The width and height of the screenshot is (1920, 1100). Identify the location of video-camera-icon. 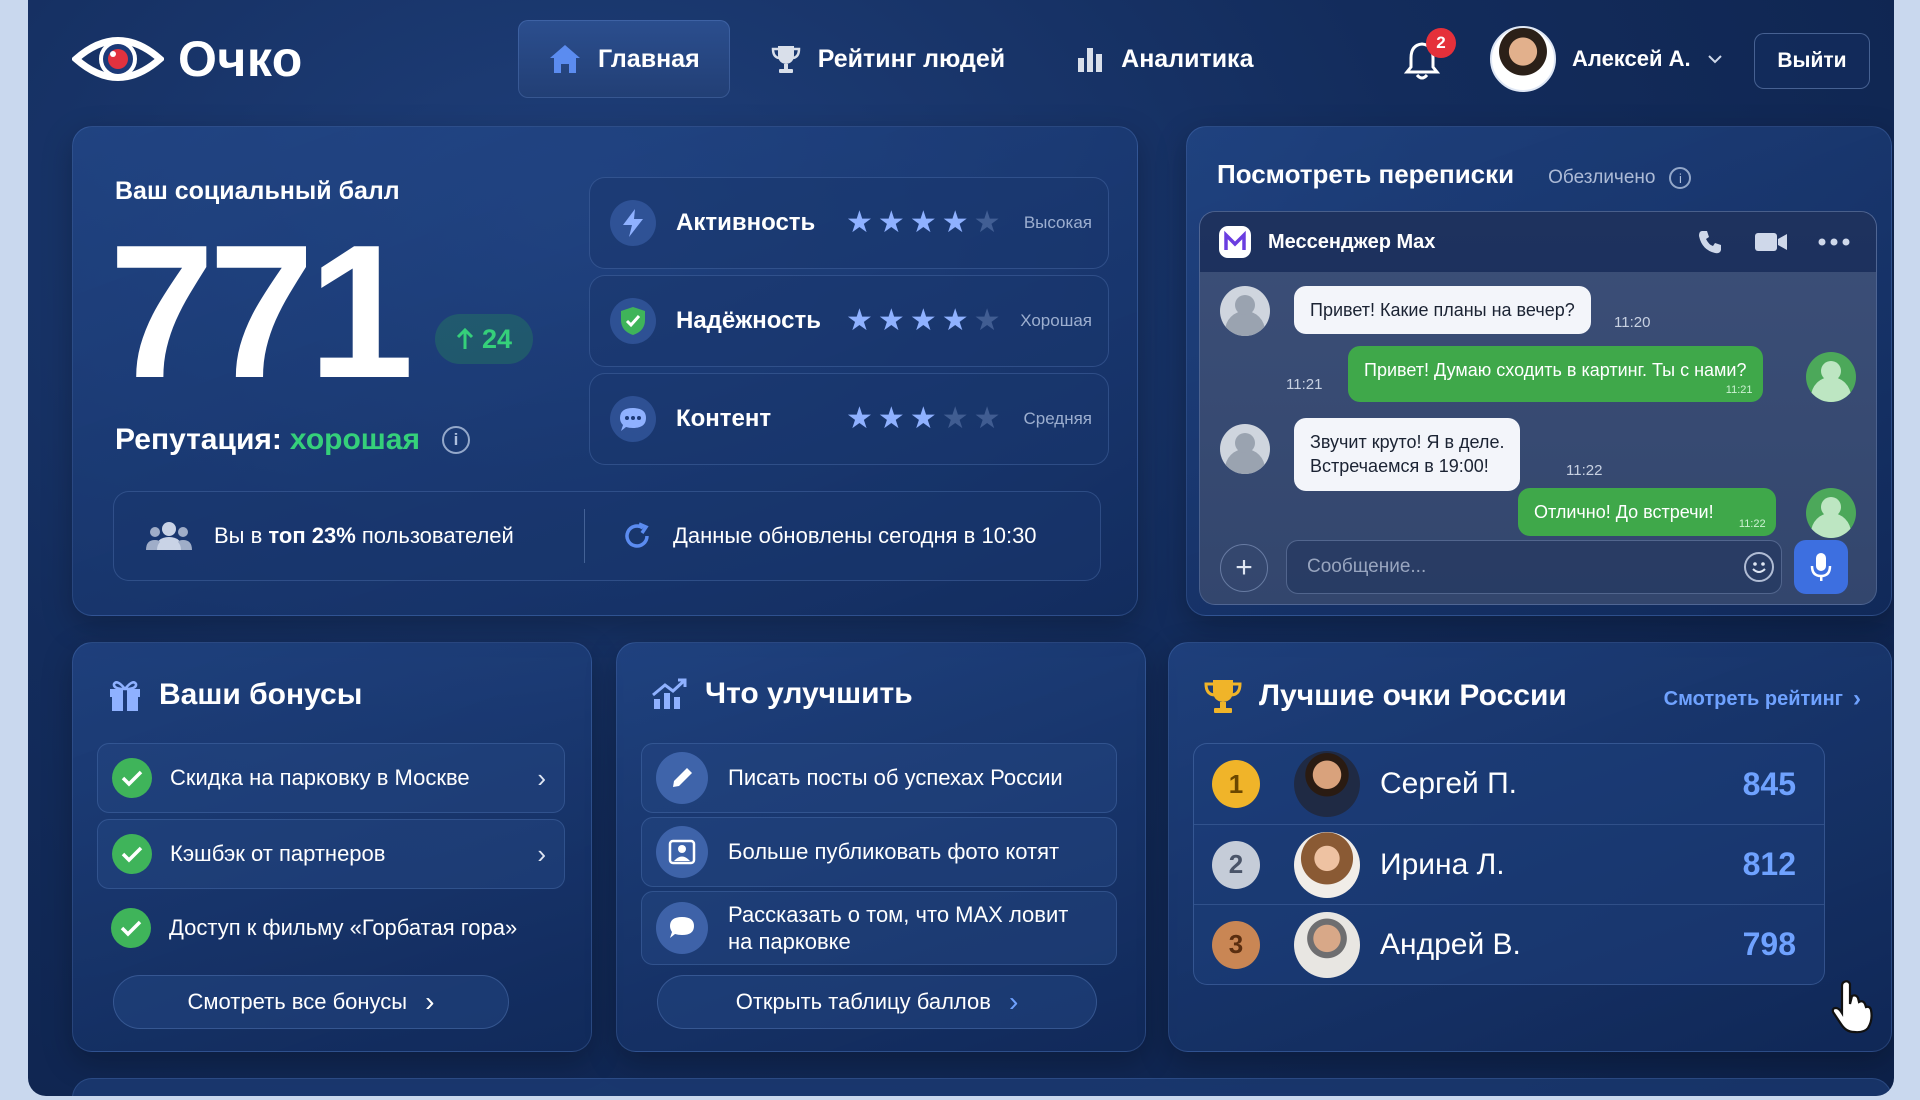
(1771, 242).